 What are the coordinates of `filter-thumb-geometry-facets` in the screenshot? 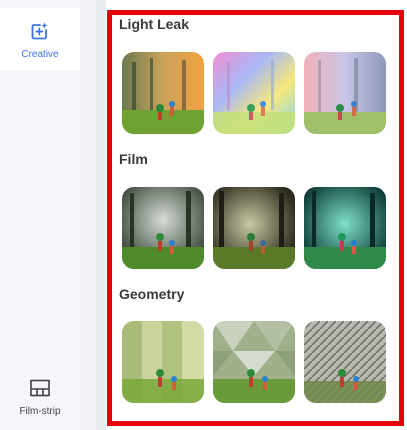 It's located at (163, 362).